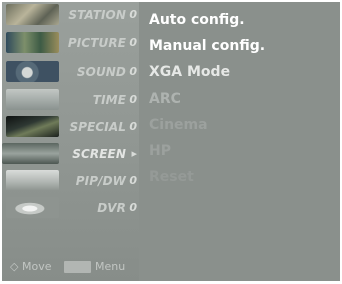 The width and height of the screenshot is (342, 284). What do you see at coordinates (32, 207) in the screenshot?
I see `dvr-thumbnail-icon` at bounding box center [32, 207].